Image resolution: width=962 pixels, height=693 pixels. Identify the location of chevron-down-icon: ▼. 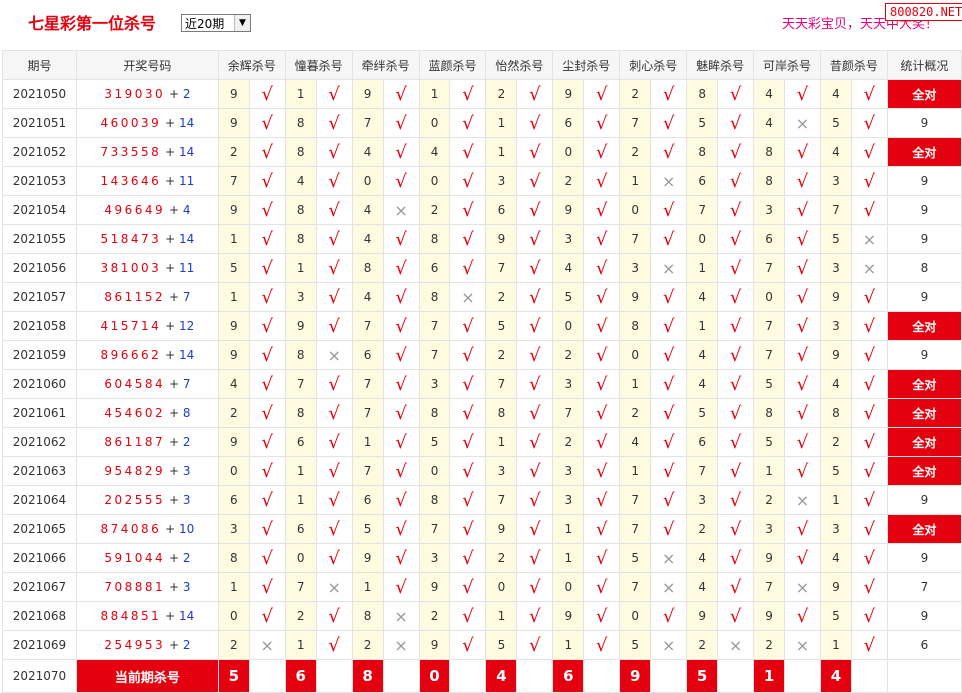
(242, 23).